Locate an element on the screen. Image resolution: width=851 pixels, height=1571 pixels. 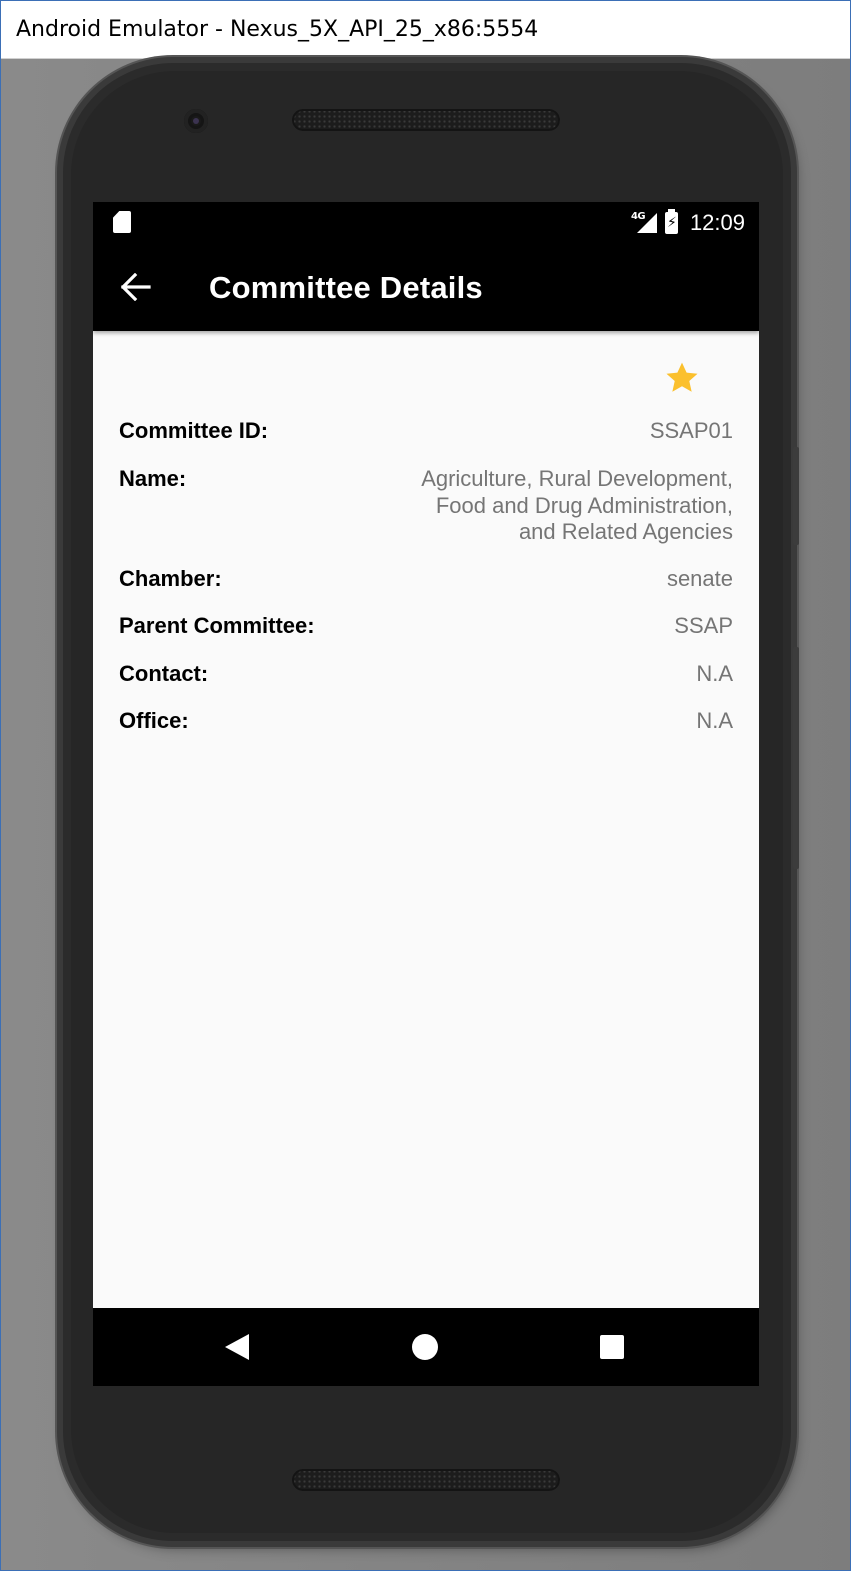
arrow-back-icon is located at coordinates (136, 287).